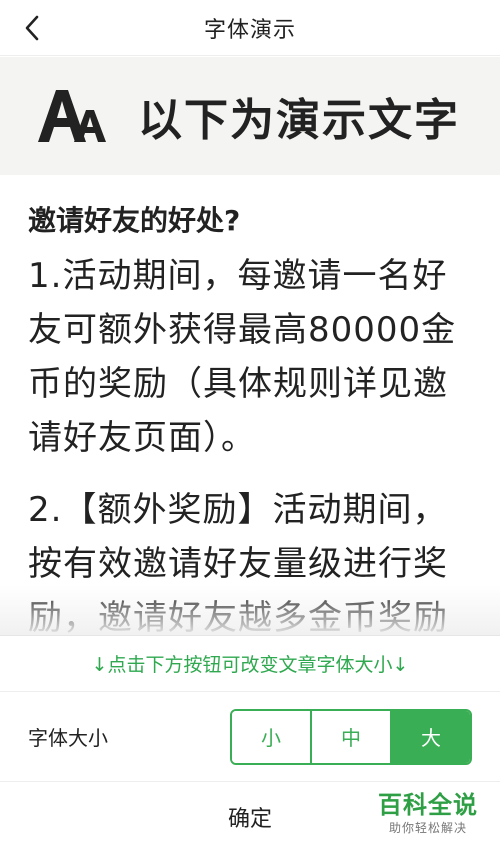  I want to click on demo-banner: 以下为演示文字, so click(250, 116).